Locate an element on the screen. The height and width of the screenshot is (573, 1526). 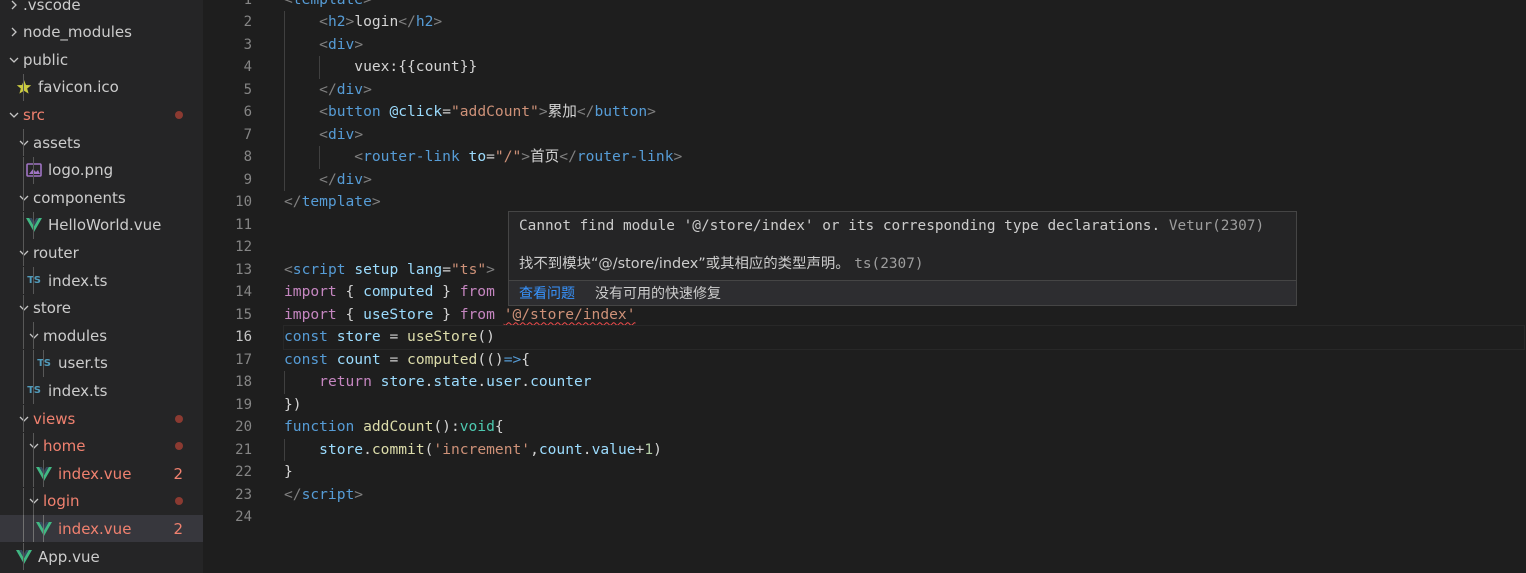
code-token: 累加 is located at coordinates (562, 111).